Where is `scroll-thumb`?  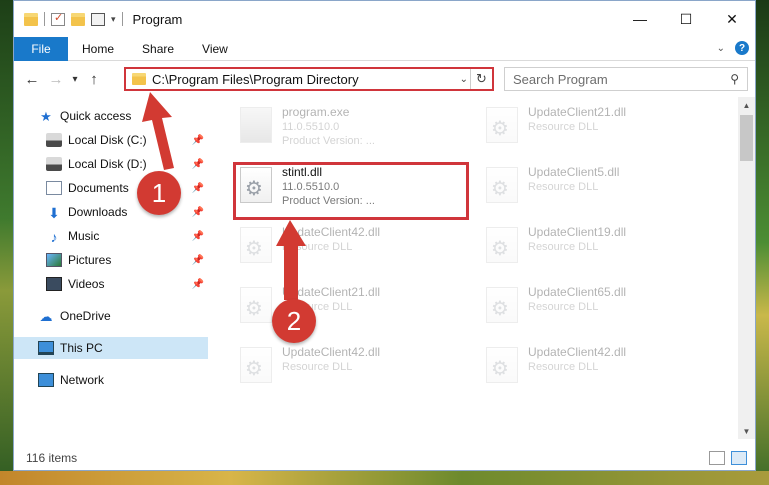 scroll-thumb is located at coordinates (746, 138).